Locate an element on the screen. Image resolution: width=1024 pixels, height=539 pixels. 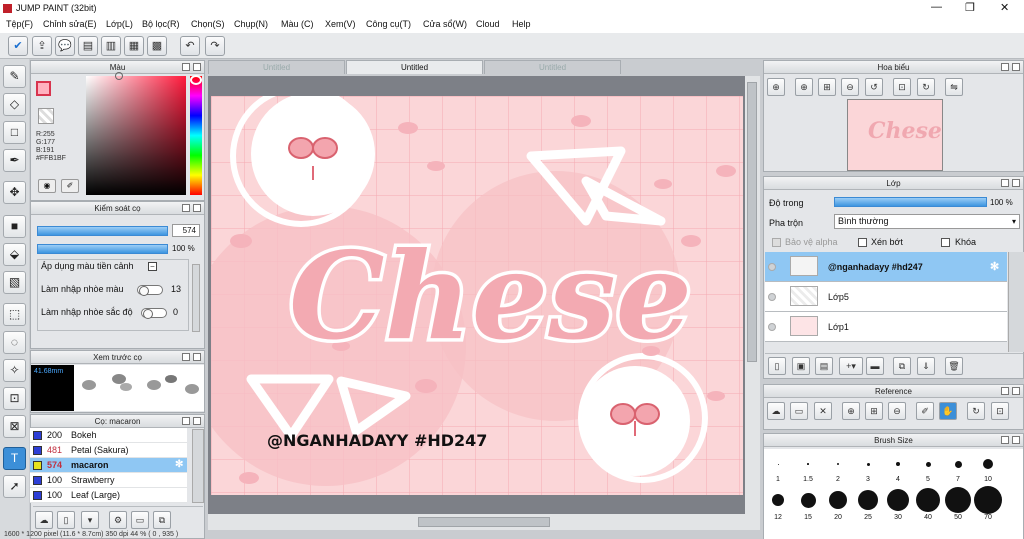
menu-file: Tệp(F) is located at coordinates (19, 24).